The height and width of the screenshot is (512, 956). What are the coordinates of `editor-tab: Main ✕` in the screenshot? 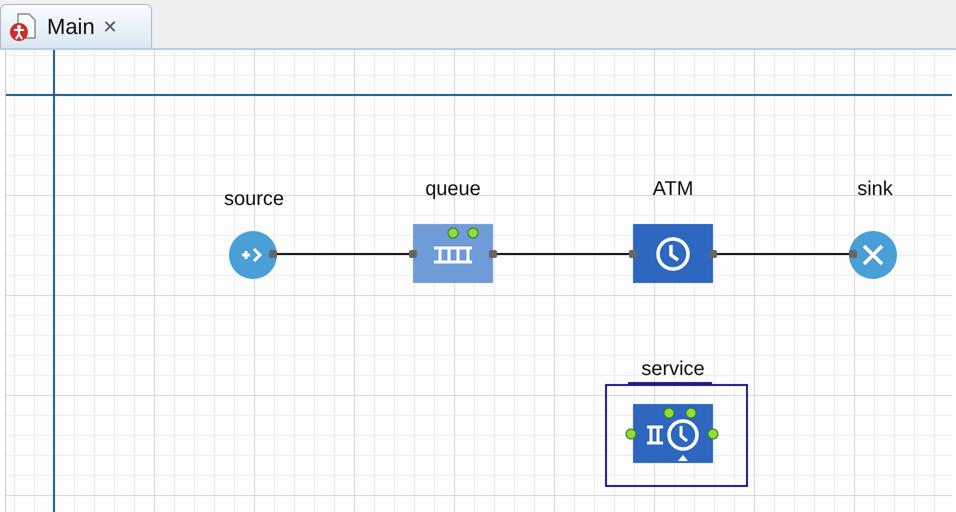 It's located at (76, 26).